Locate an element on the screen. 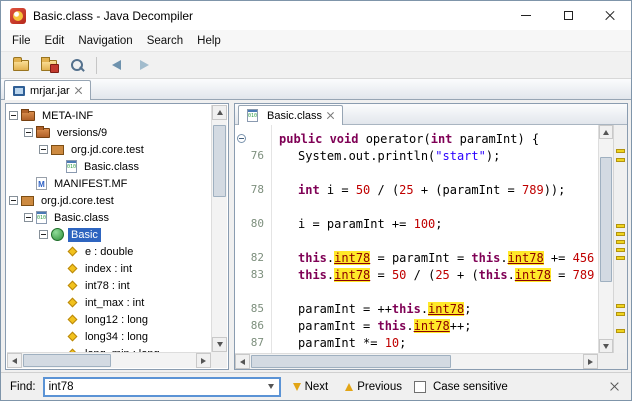 This screenshot has width=632, height=401. find-input is located at coordinates (161, 386).